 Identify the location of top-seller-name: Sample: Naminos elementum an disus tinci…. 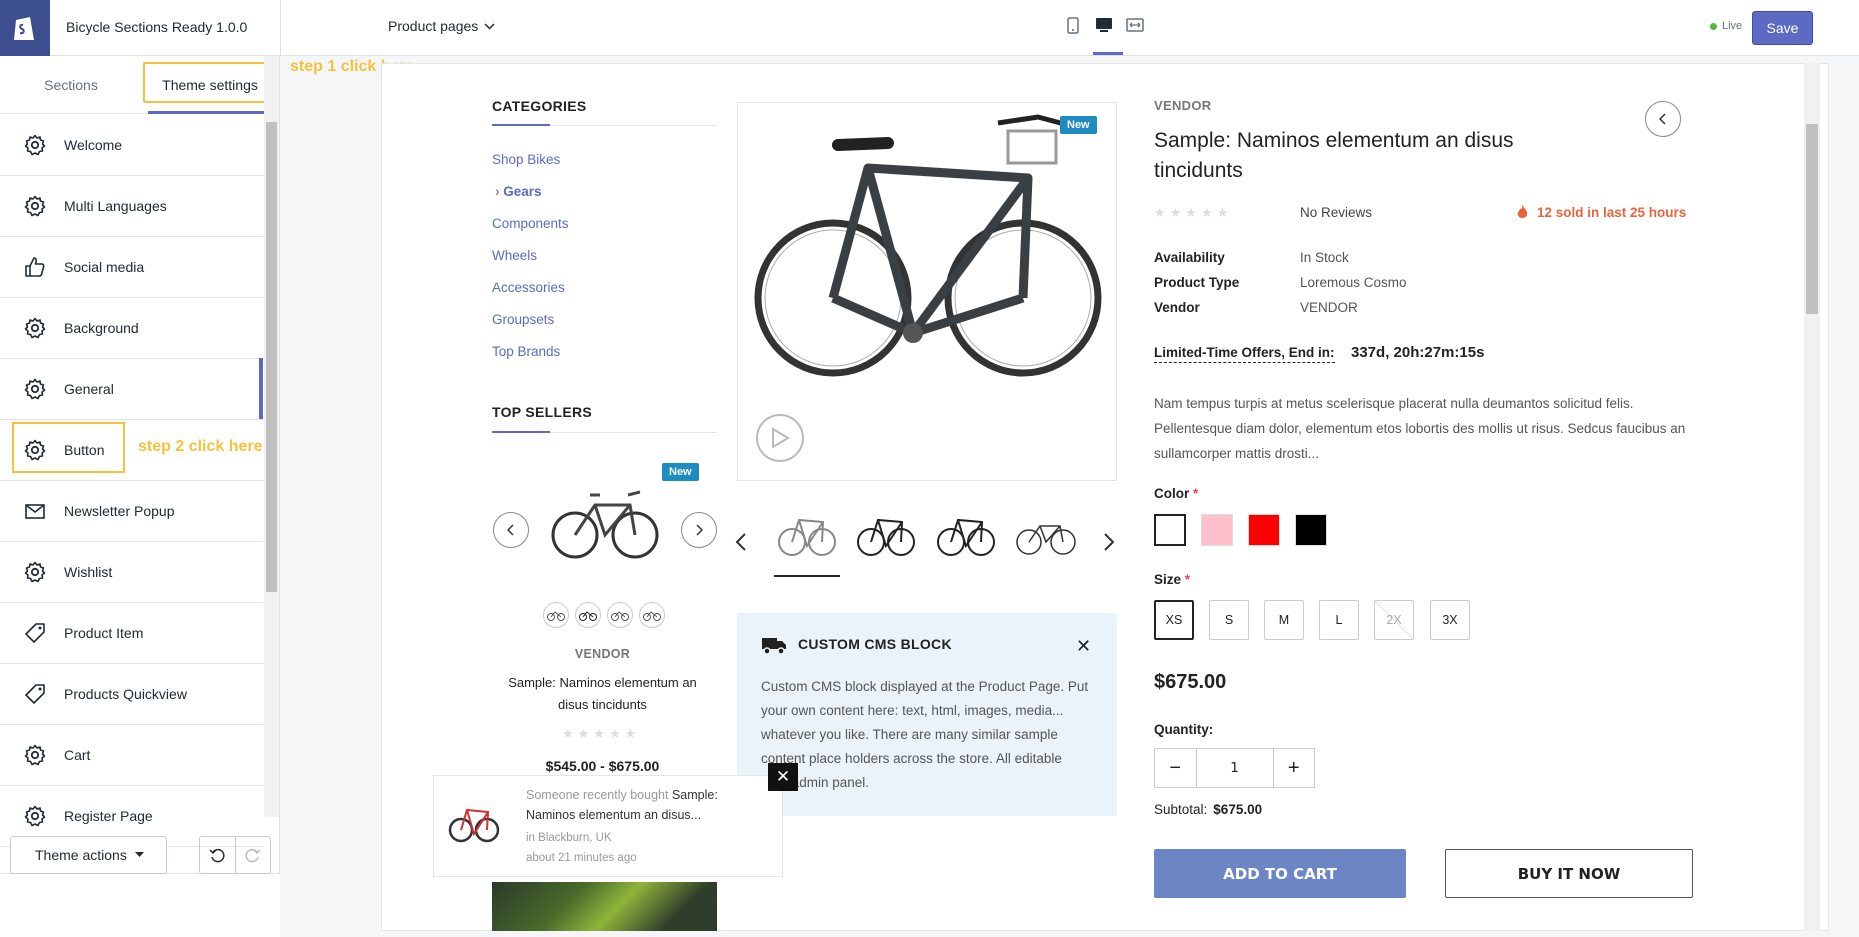
(602, 694).